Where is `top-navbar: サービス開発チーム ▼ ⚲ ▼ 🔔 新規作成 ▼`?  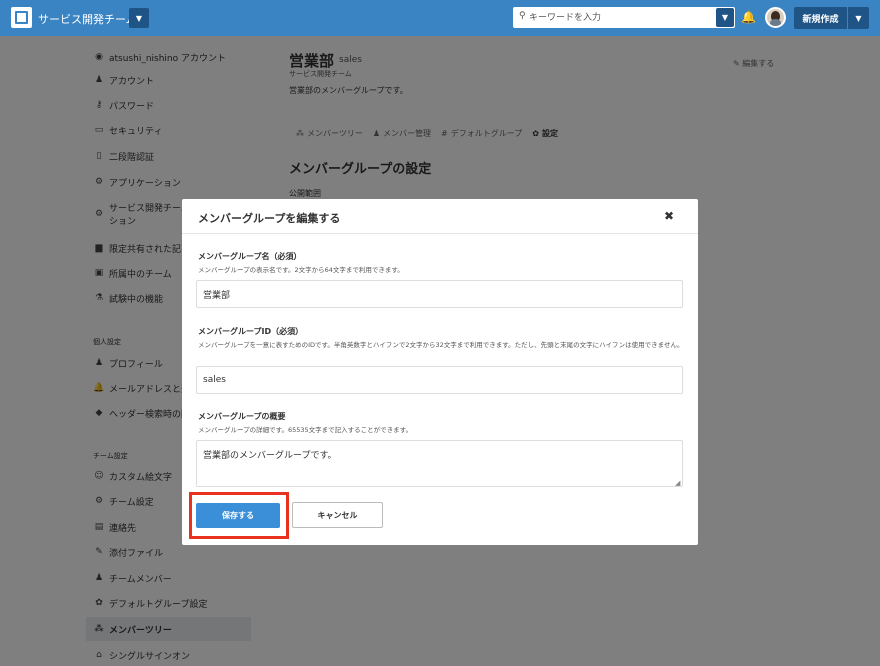 top-navbar: サービス開発チーム ▼ ⚲ ▼ 🔔 新規作成 ▼ is located at coordinates (440, 18).